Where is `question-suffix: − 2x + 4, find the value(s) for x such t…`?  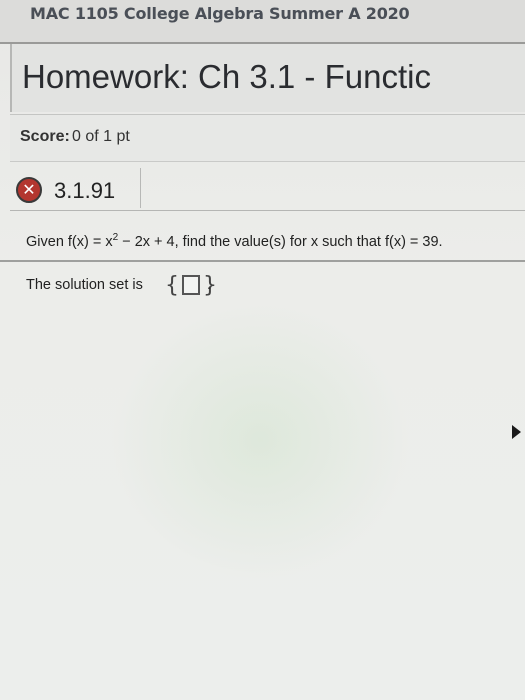 question-suffix: − 2x + 4, find the value(s) for x such t… is located at coordinates (280, 241).